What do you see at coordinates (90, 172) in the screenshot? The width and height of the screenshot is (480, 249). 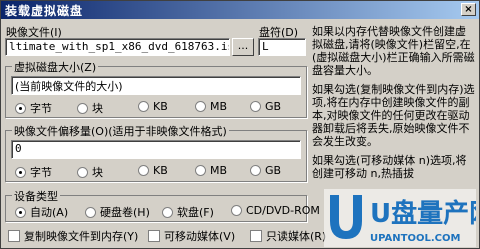 I see `offset-unit-blocks: 块` at bounding box center [90, 172].